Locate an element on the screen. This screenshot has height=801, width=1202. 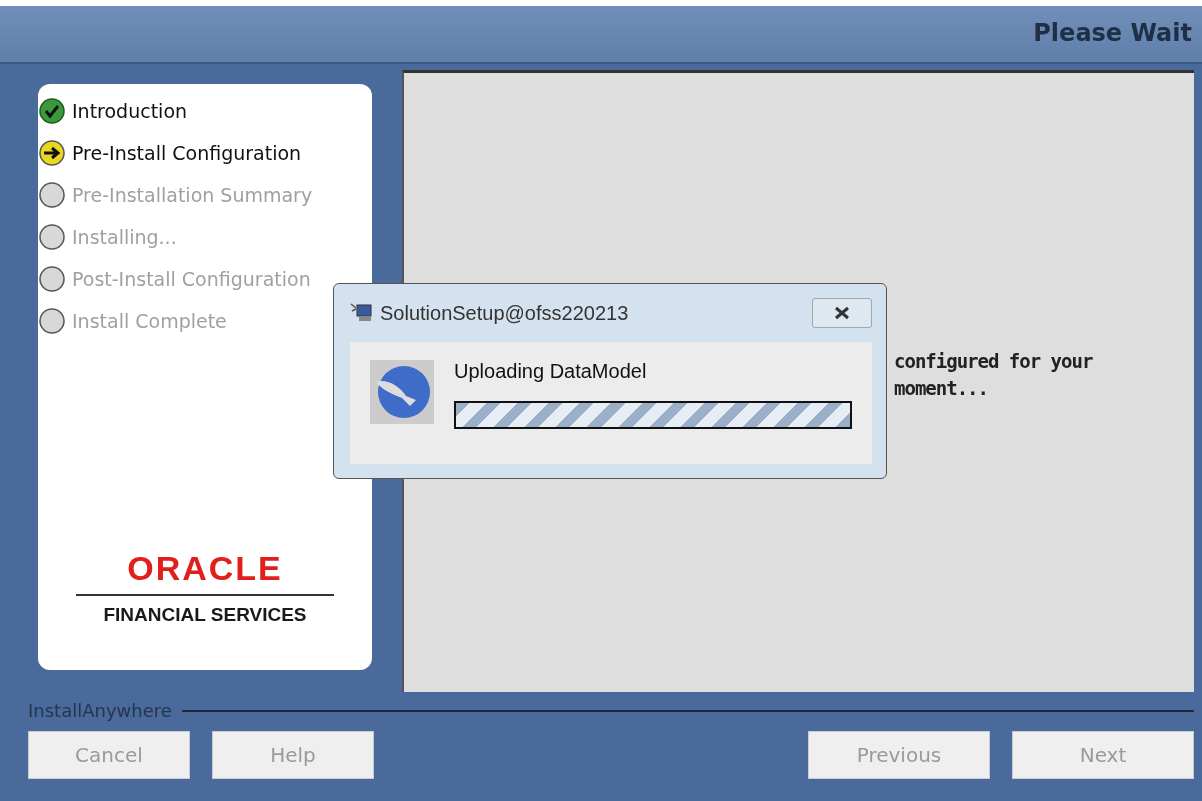
step-label: Introduction is located at coordinates (130, 111).